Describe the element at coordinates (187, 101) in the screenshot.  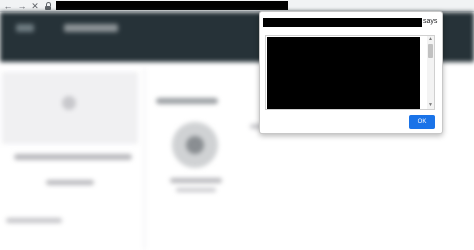
I see `main-heading-placeholder` at that location.